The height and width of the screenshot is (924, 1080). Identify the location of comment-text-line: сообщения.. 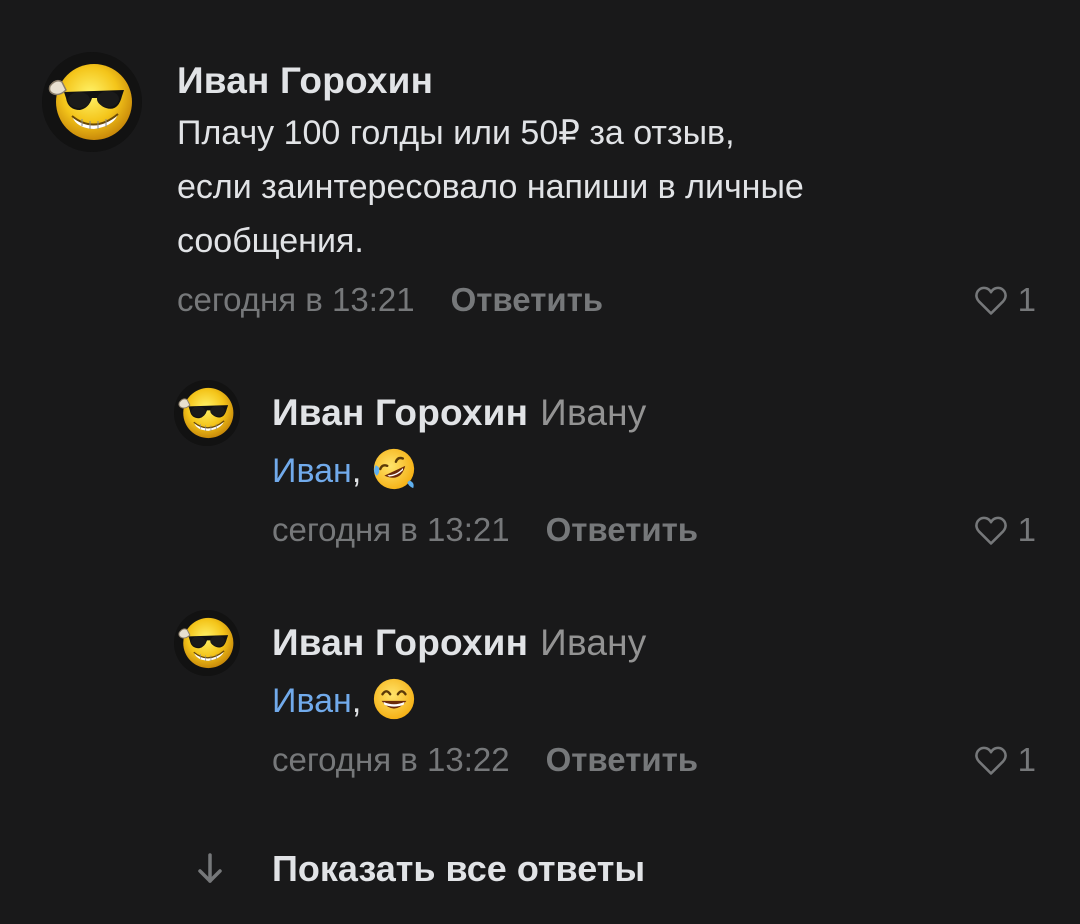
(270, 241).